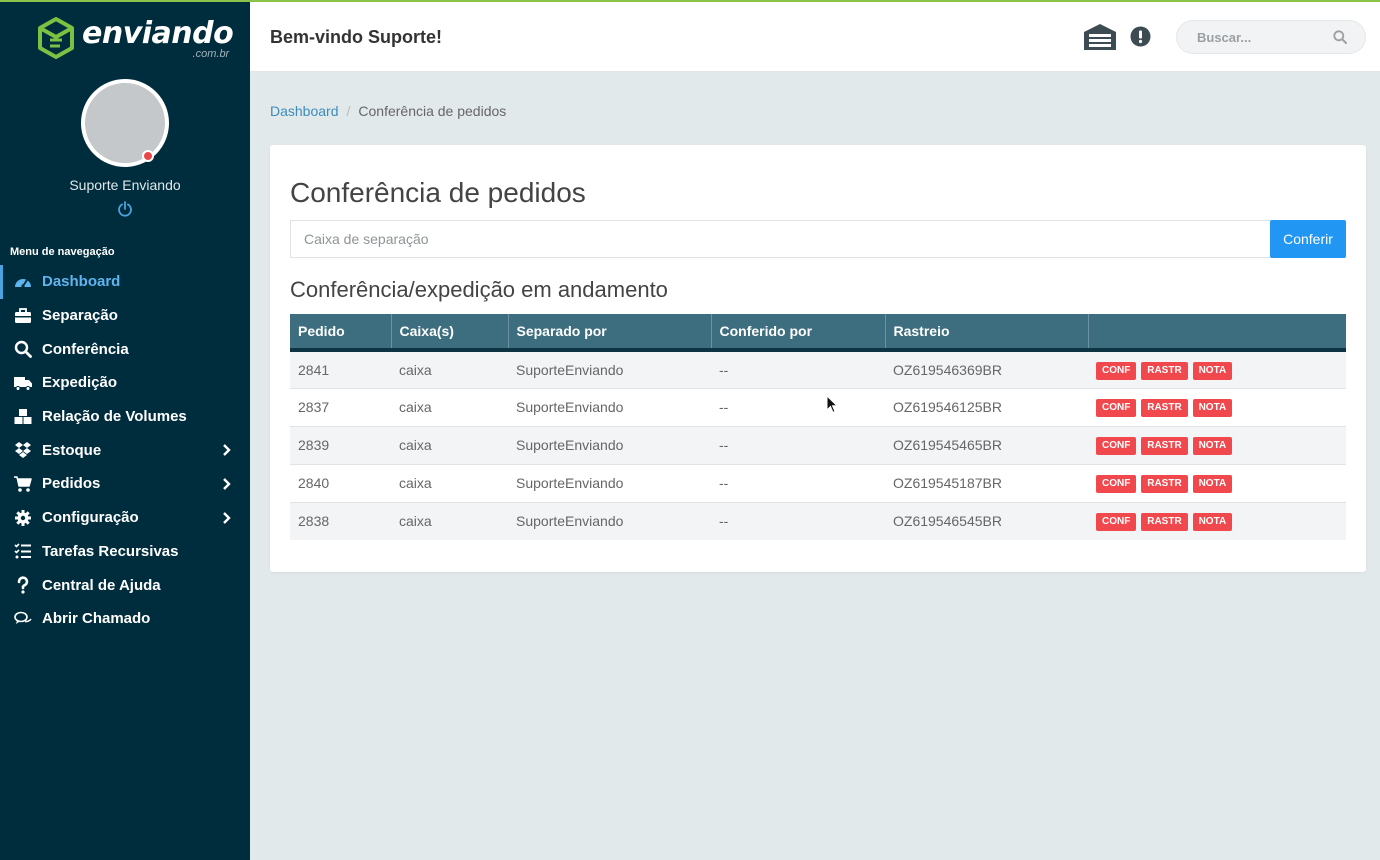 The image size is (1380, 860). I want to click on section-title: Conferência/expedição em andamento, so click(479, 289).